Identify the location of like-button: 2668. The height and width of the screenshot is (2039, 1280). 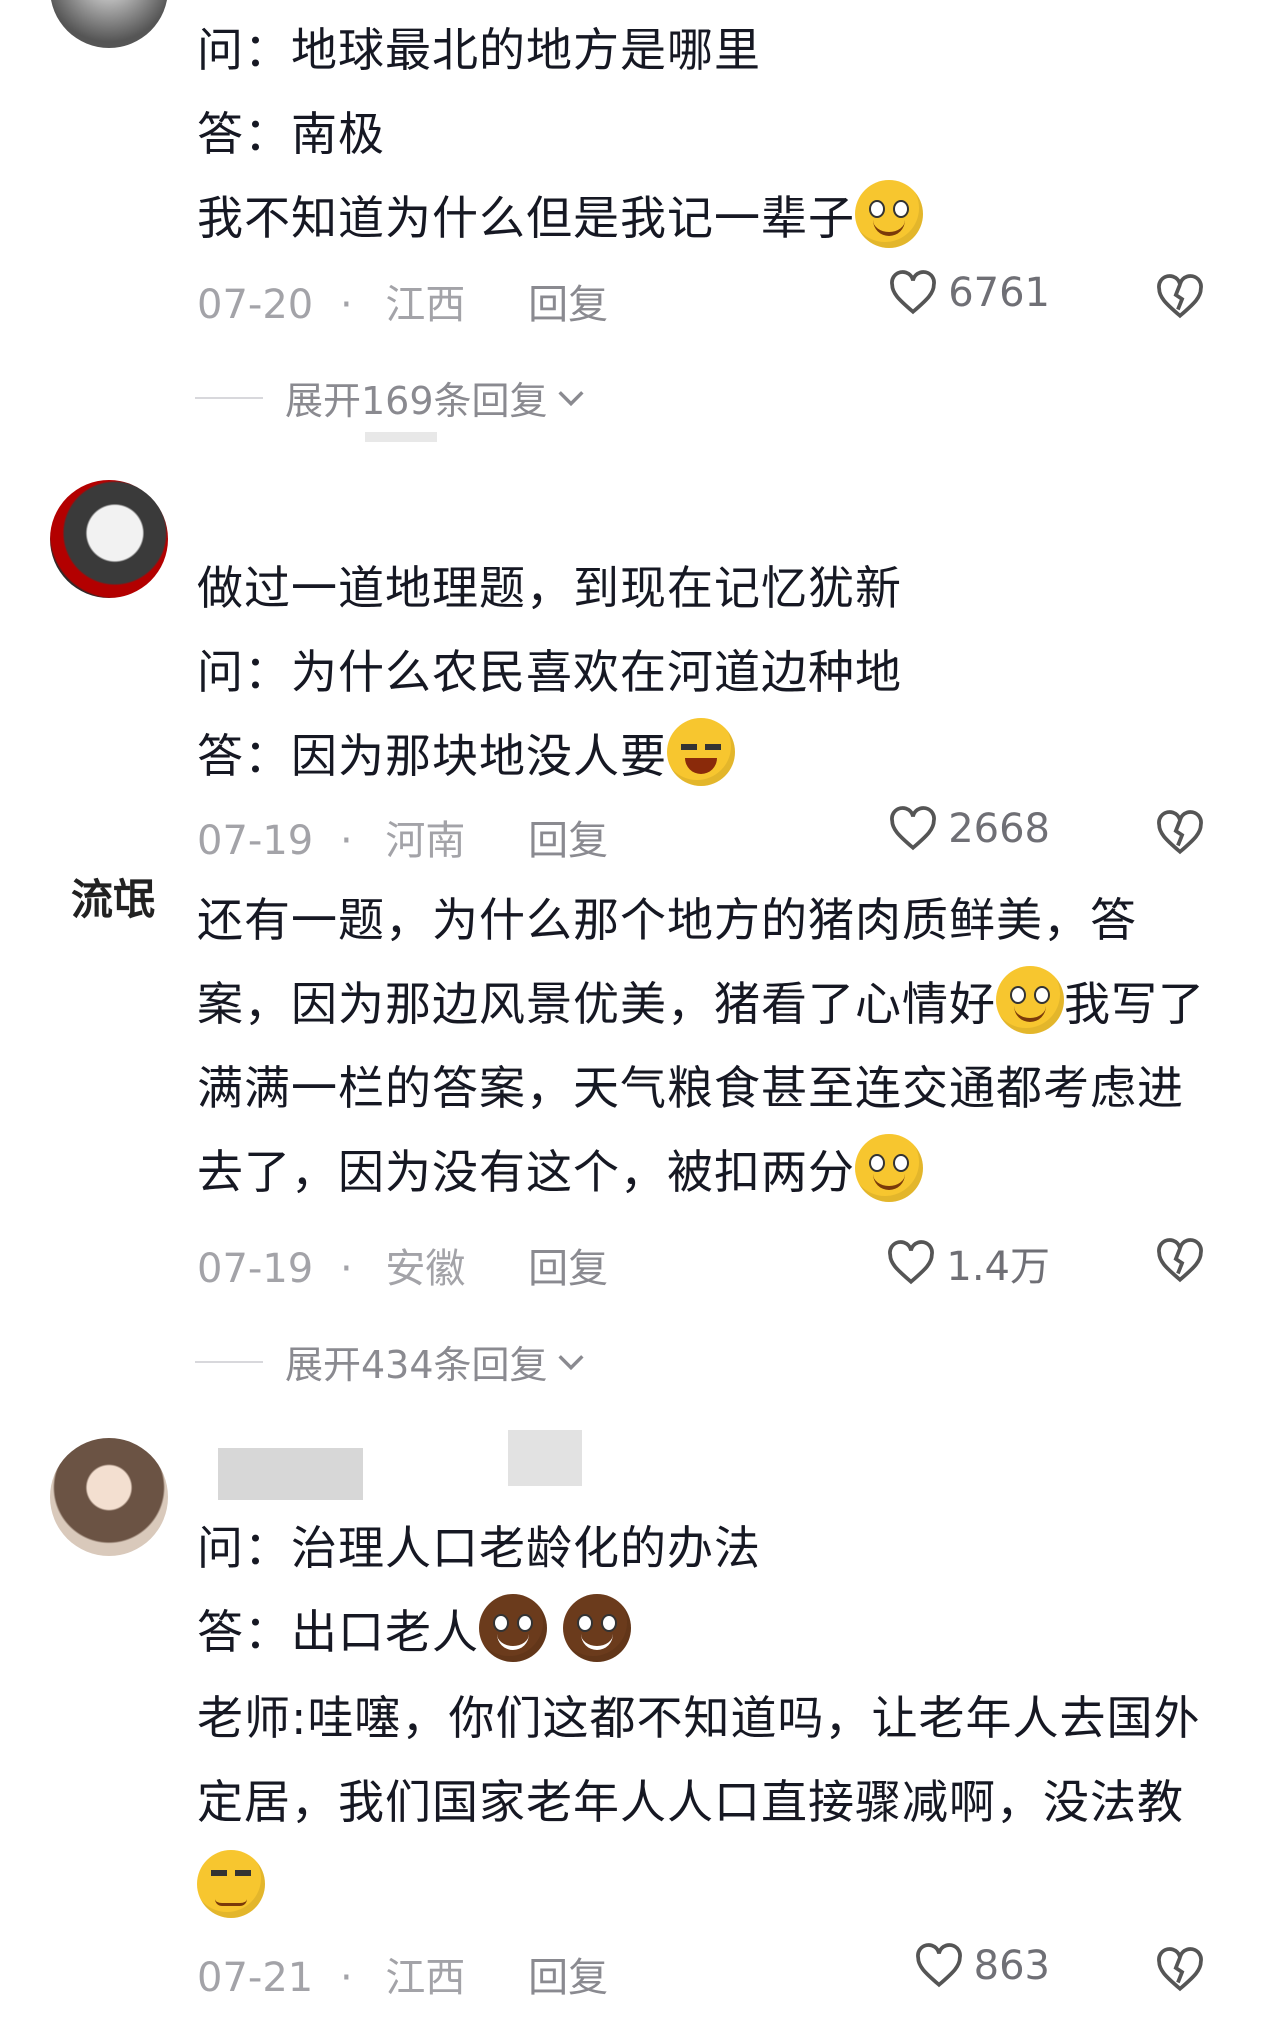
(969, 829).